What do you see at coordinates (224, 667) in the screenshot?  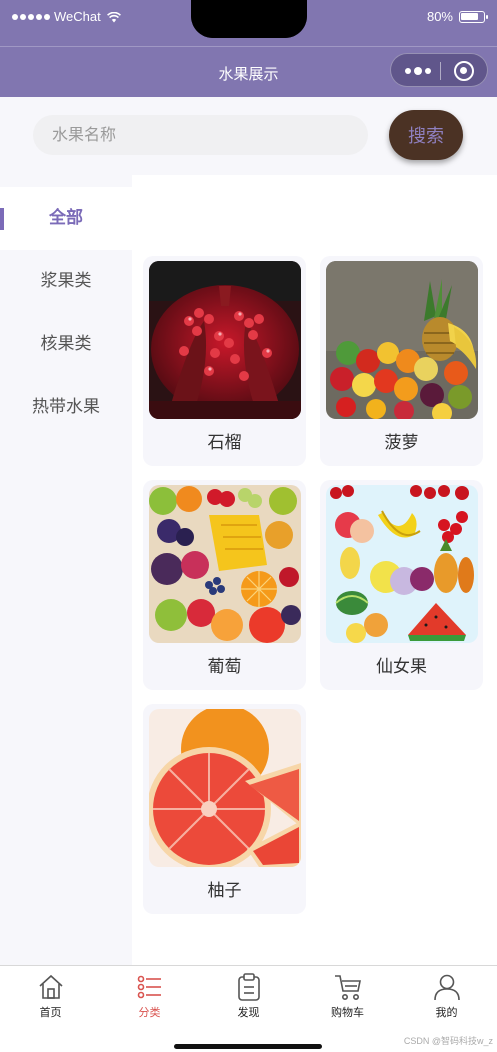 I see `product-name: 葡萄` at bounding box center [224, 667].